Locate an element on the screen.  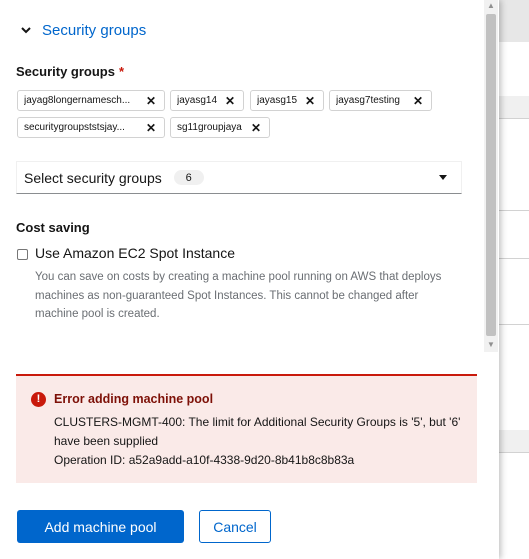
chip-label: jayasg14 is located at coordinates (197, 100).